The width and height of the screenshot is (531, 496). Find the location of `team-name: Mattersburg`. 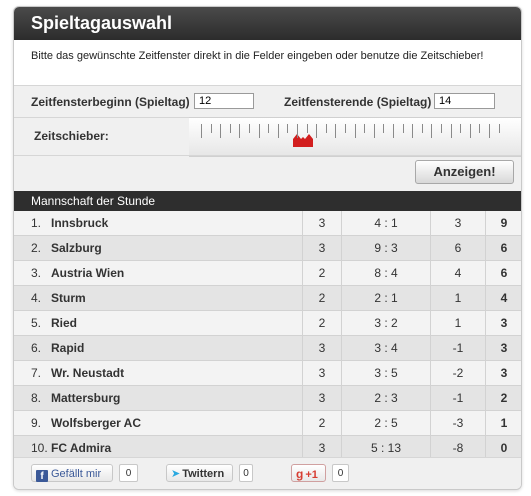

team-name: Mattersburg is located at coordinates (85, 398).